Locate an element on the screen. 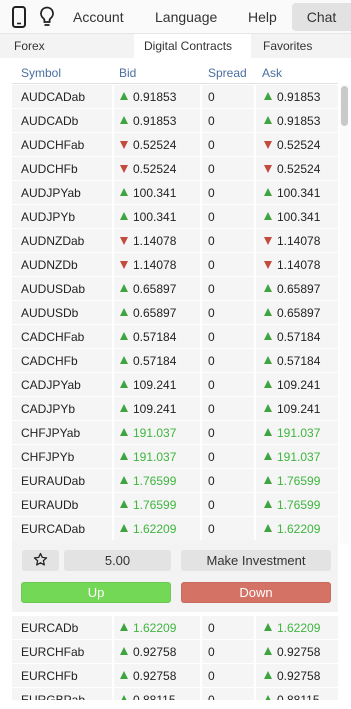  symbol-cell: AUDJPYab is located at coordinates (62, 192).